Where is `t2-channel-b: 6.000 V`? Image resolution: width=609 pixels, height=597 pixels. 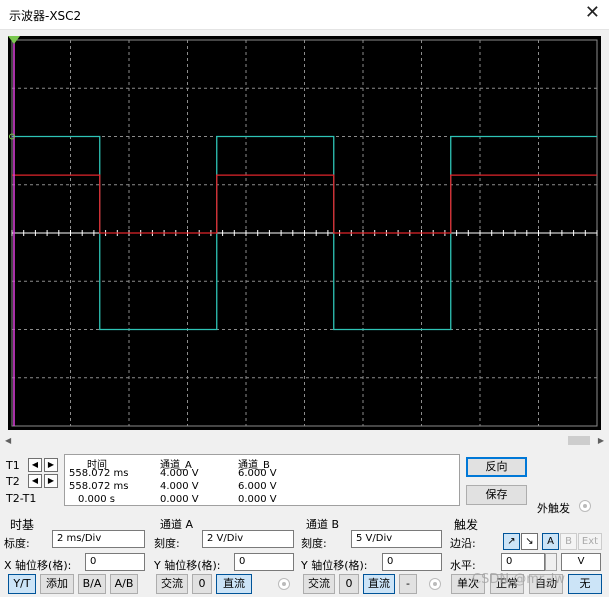
t2-channel-b: 6.000 V is located at coordinates (257, 486).